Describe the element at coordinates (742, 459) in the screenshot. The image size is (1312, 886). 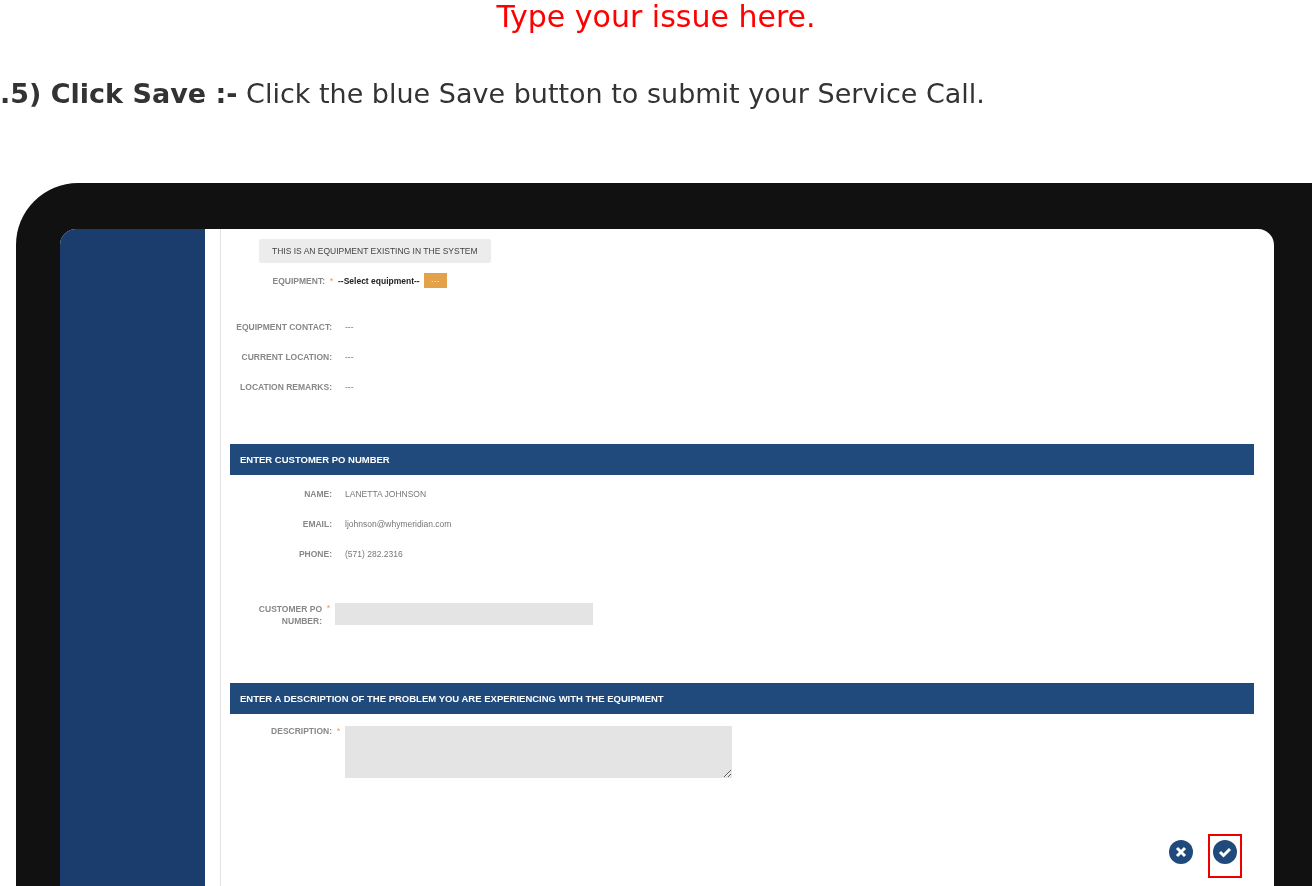
I see `section-header: ENTER CUSTOMER PO NUMBER` at that location.